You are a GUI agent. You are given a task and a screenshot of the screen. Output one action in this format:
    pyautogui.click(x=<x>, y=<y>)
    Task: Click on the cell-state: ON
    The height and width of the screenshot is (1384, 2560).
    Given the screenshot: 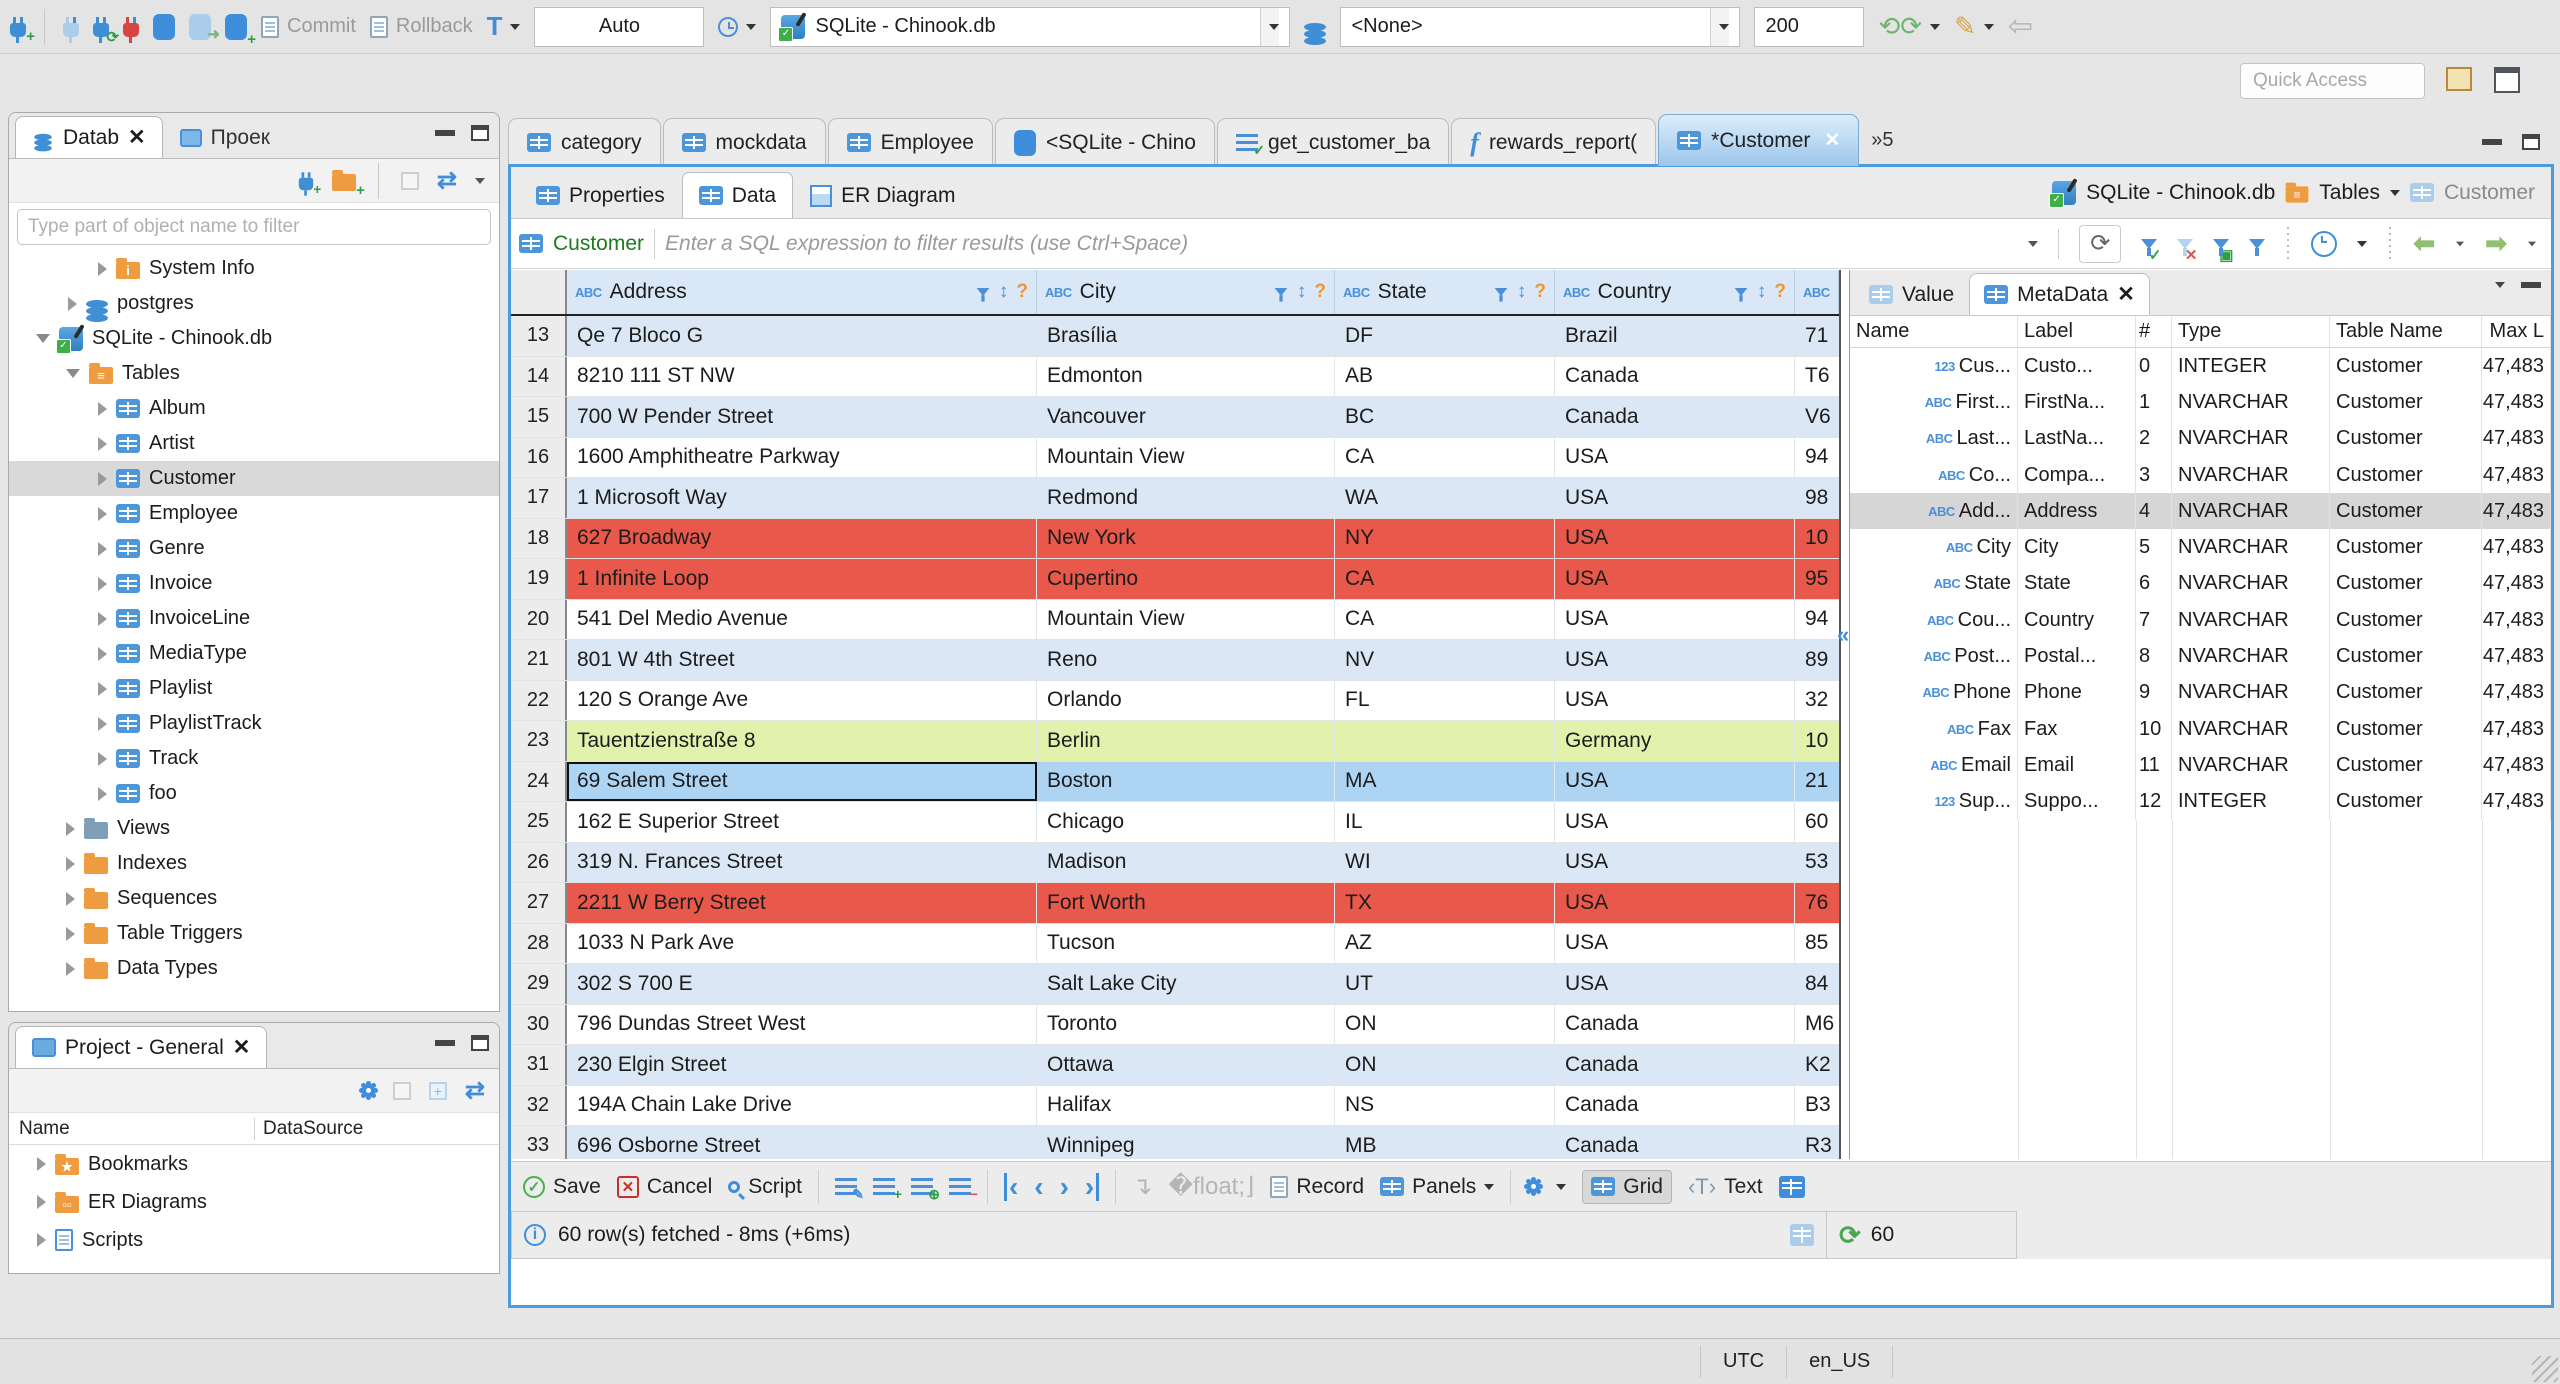 What is the action you would take?
    pyautogui.click(x=1445, y=1024)
    